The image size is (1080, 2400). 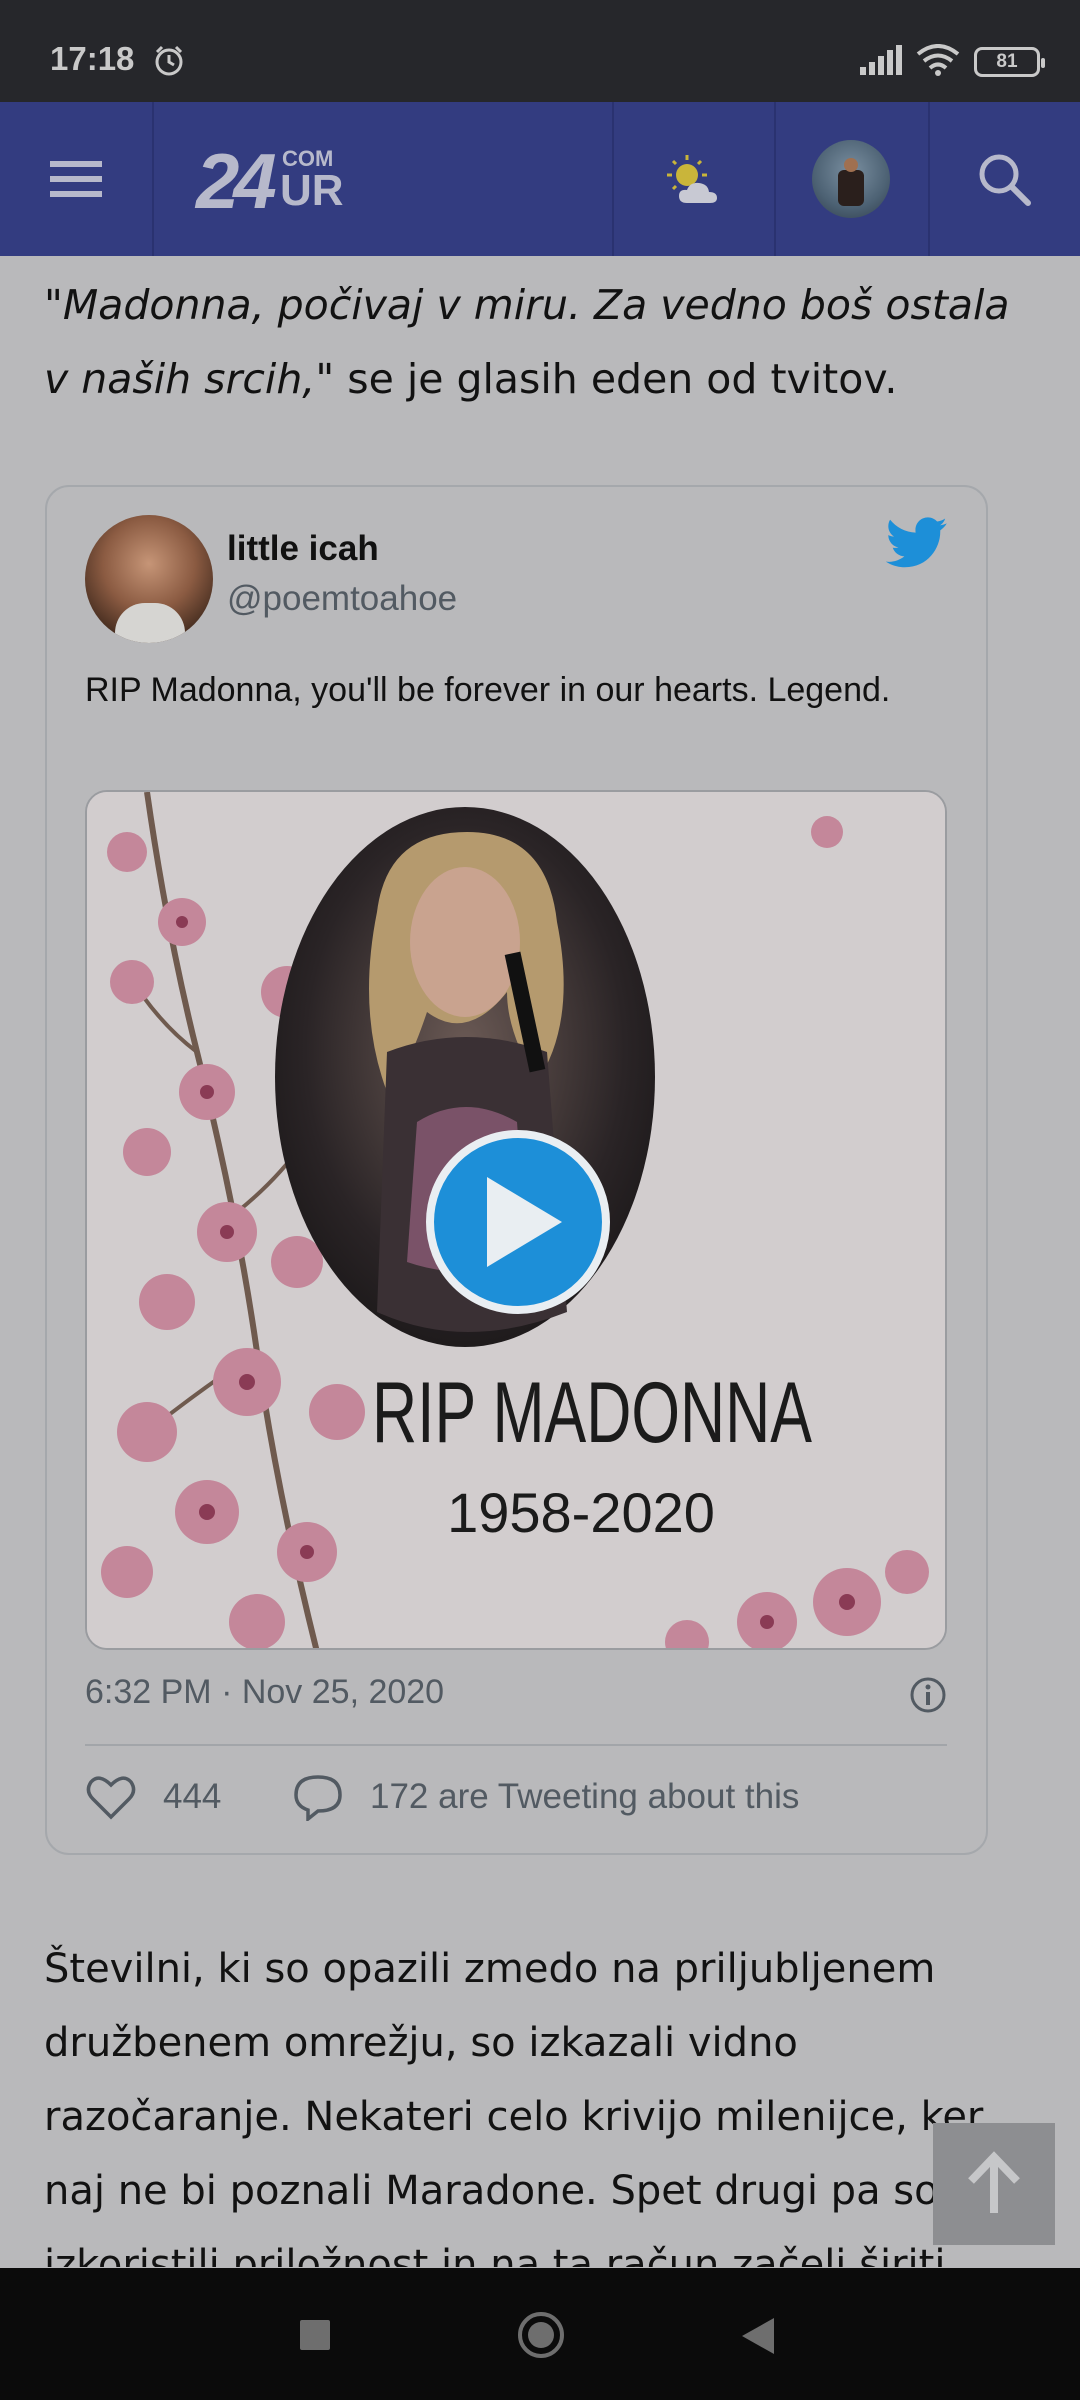 I want to click on status-time: 17:18, so click(x=92, y=58).